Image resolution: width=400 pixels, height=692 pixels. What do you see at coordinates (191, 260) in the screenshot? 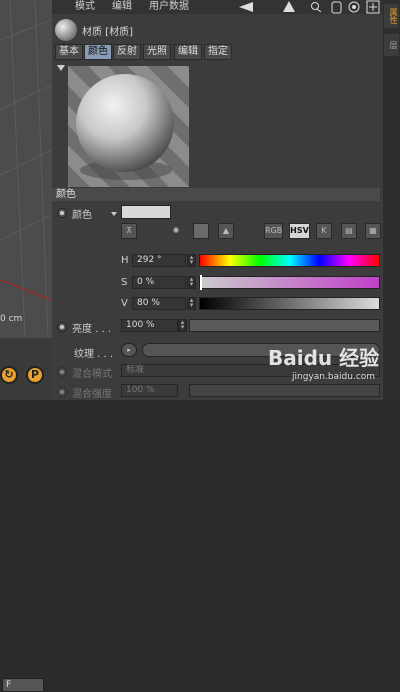
I see `h-spinner: ▴ ▾` at bounding box center [191, 260].